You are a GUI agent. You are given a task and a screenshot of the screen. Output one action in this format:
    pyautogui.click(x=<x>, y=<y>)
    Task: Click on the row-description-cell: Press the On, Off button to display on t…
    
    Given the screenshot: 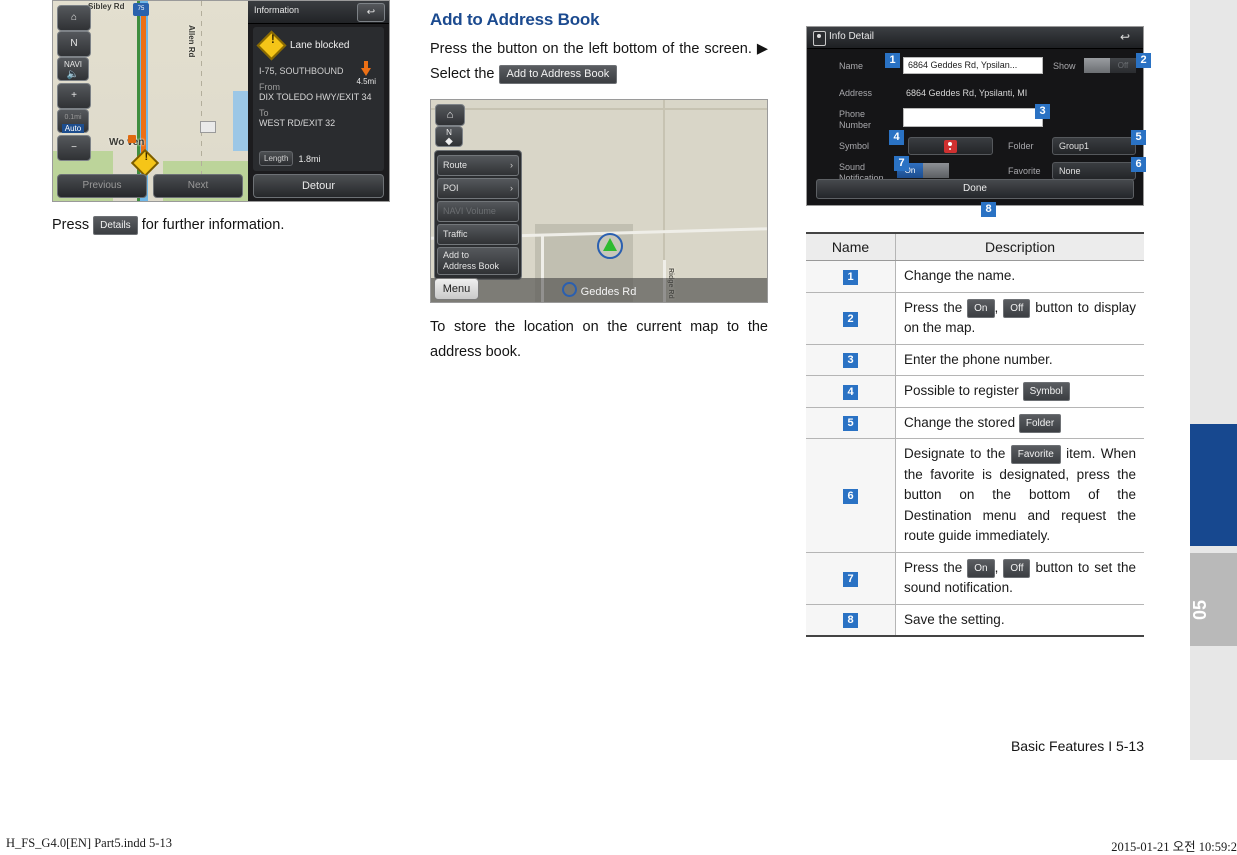 What is the action you would take?
    pyautogui.click(x=1019, y=318)
    